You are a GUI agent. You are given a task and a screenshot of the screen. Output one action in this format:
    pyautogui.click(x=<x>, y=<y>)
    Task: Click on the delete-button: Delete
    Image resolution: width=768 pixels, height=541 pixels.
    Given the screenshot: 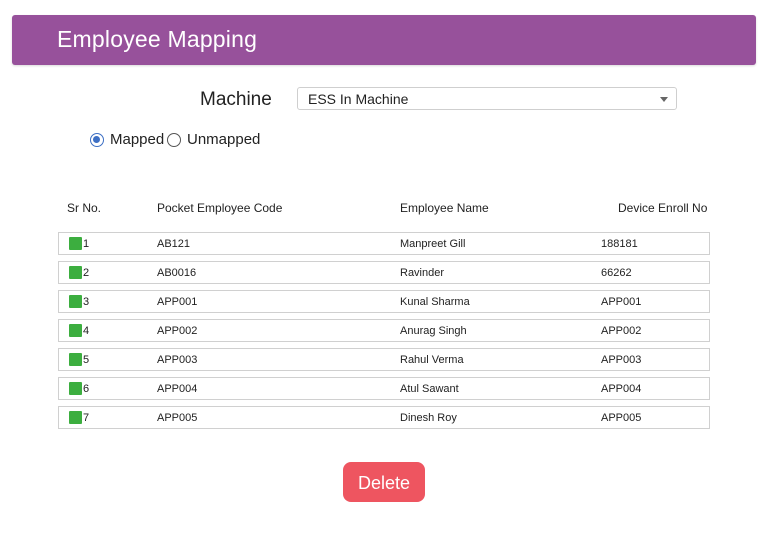 What is the action you would take?
    pyautogui.click(x=384, y=482)
    